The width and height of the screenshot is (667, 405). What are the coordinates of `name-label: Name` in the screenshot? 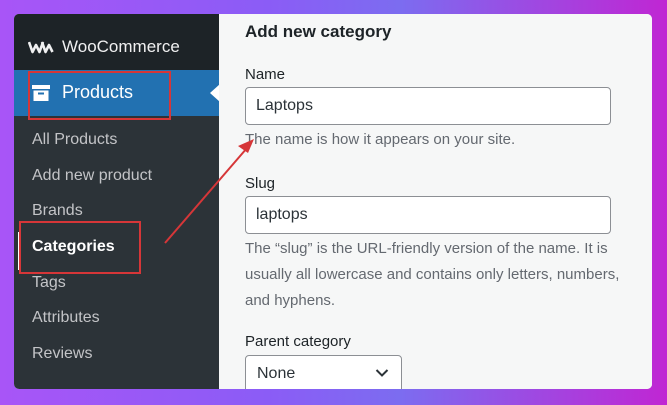 It's located at (265, 74).